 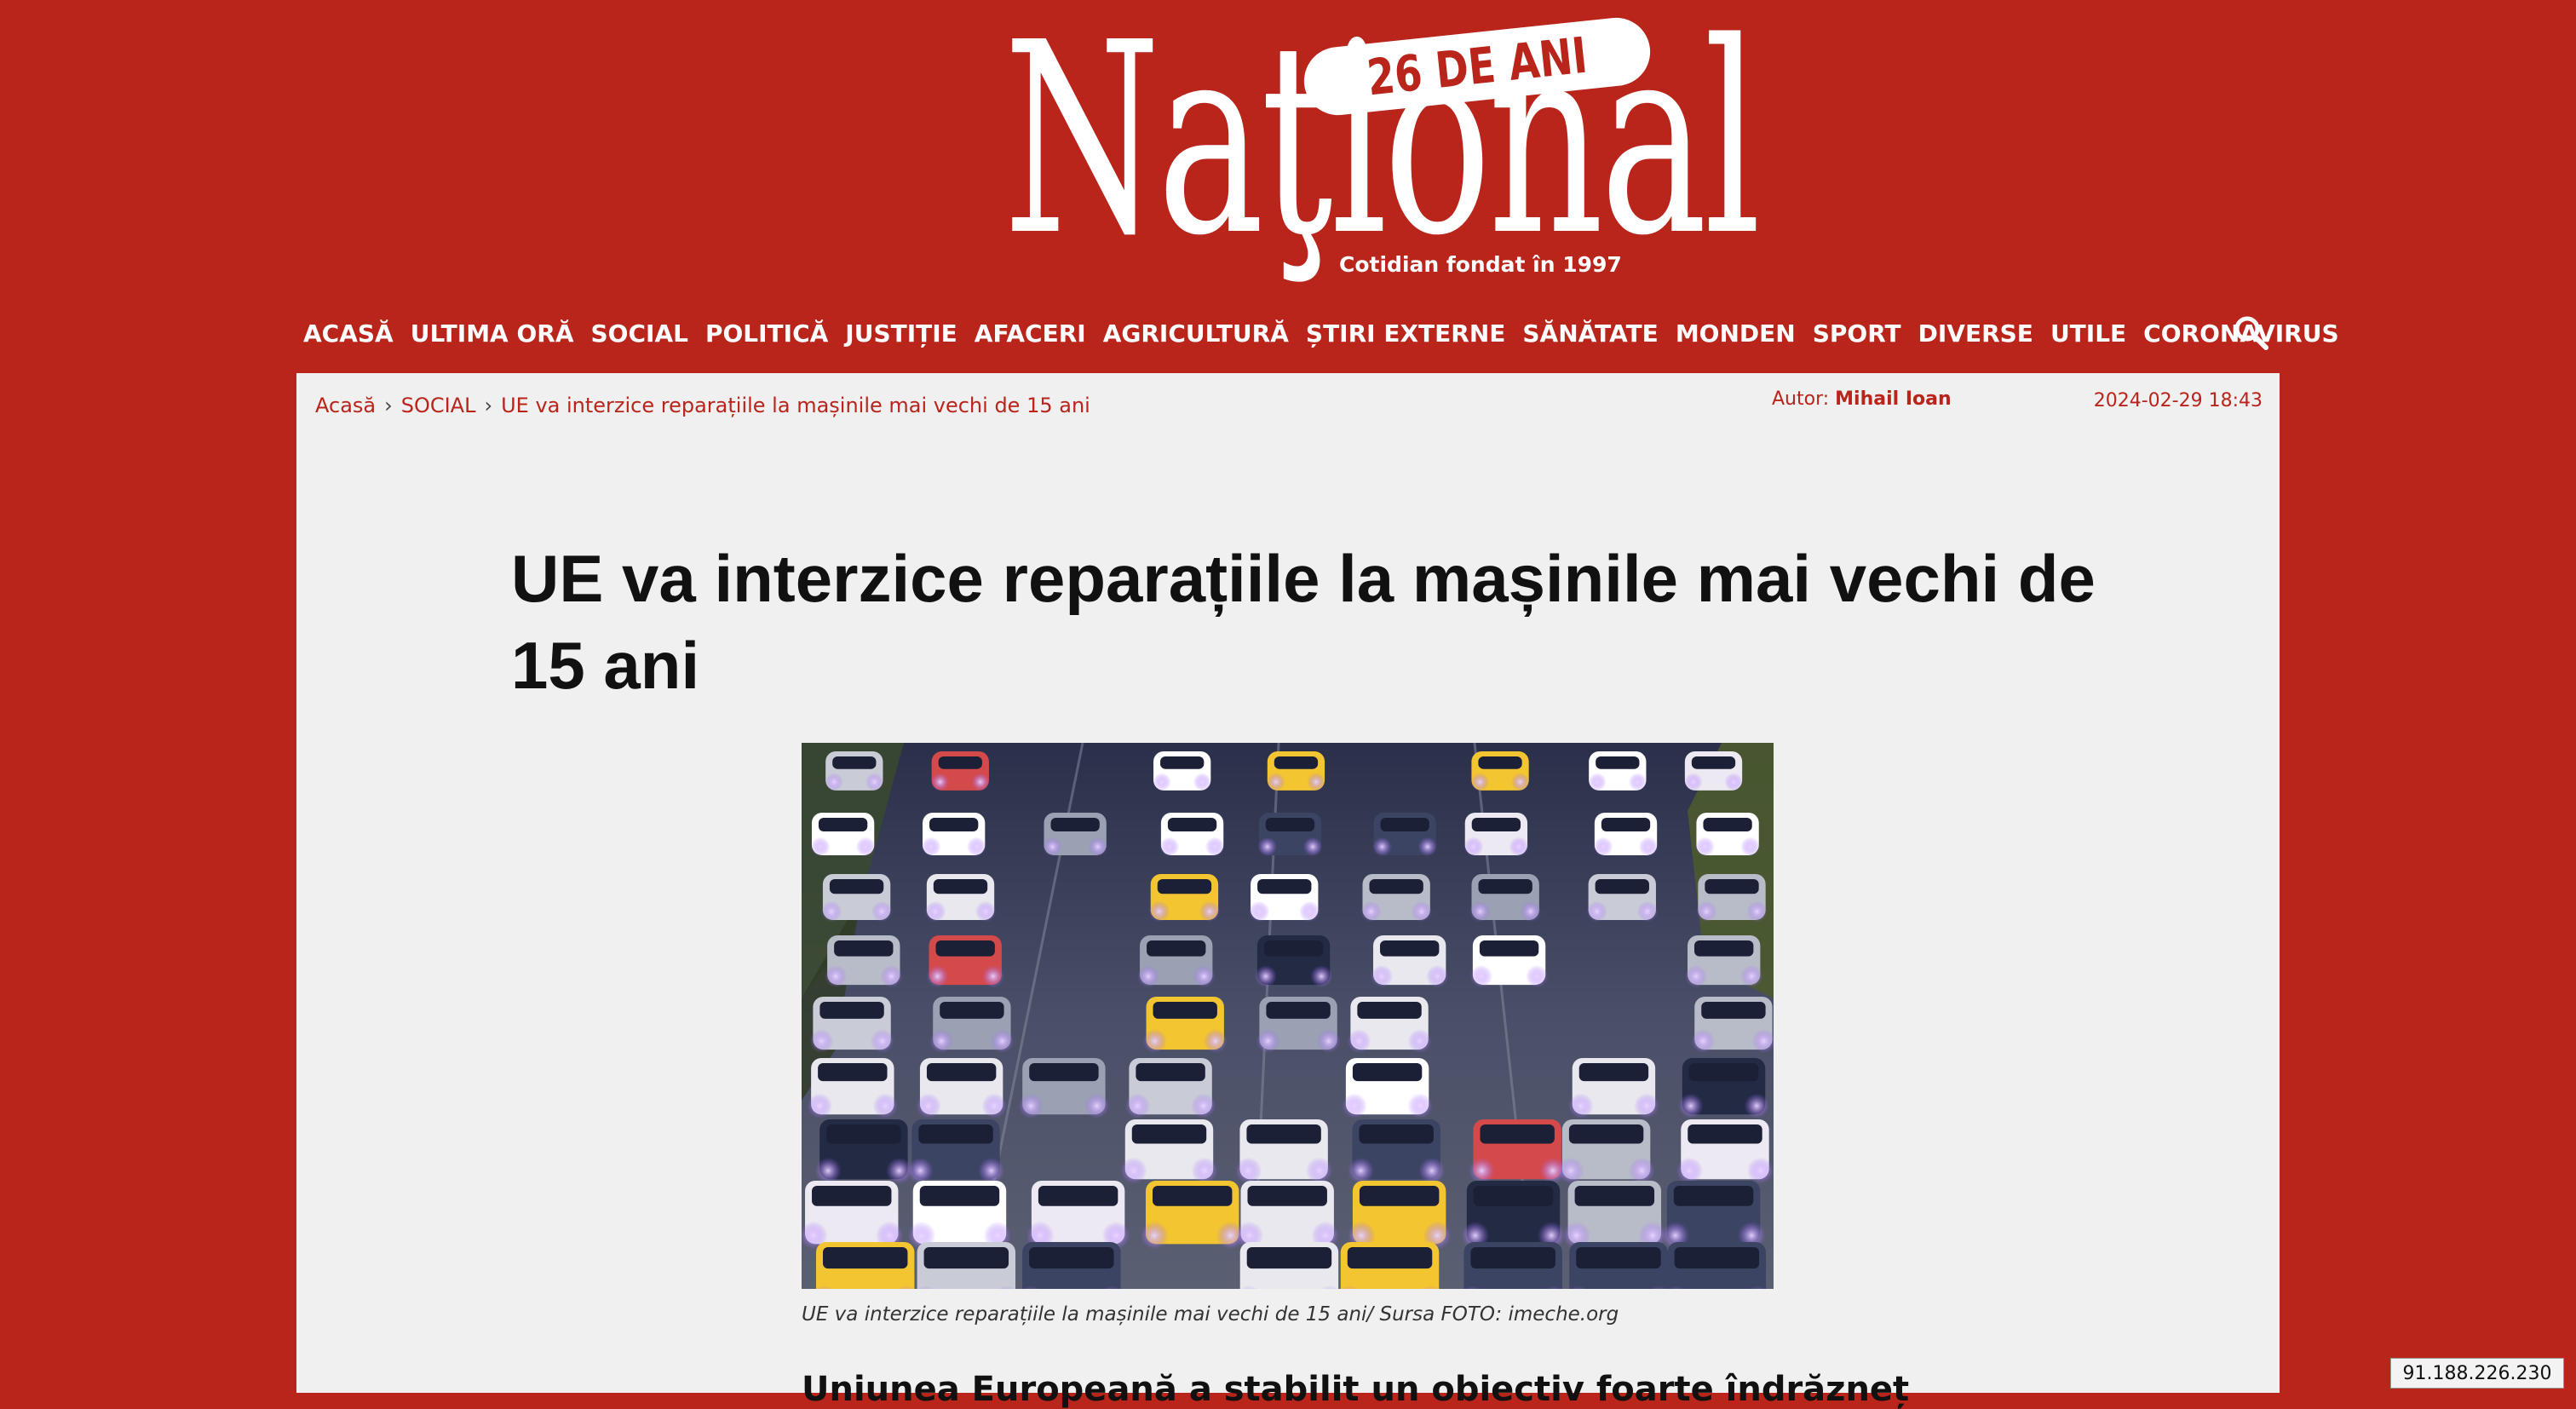 What do you see at coordinates (348, 333) in the screenshot?
I see `nav-item-acasa: ACASĂ` at bounding box center [348, 333].